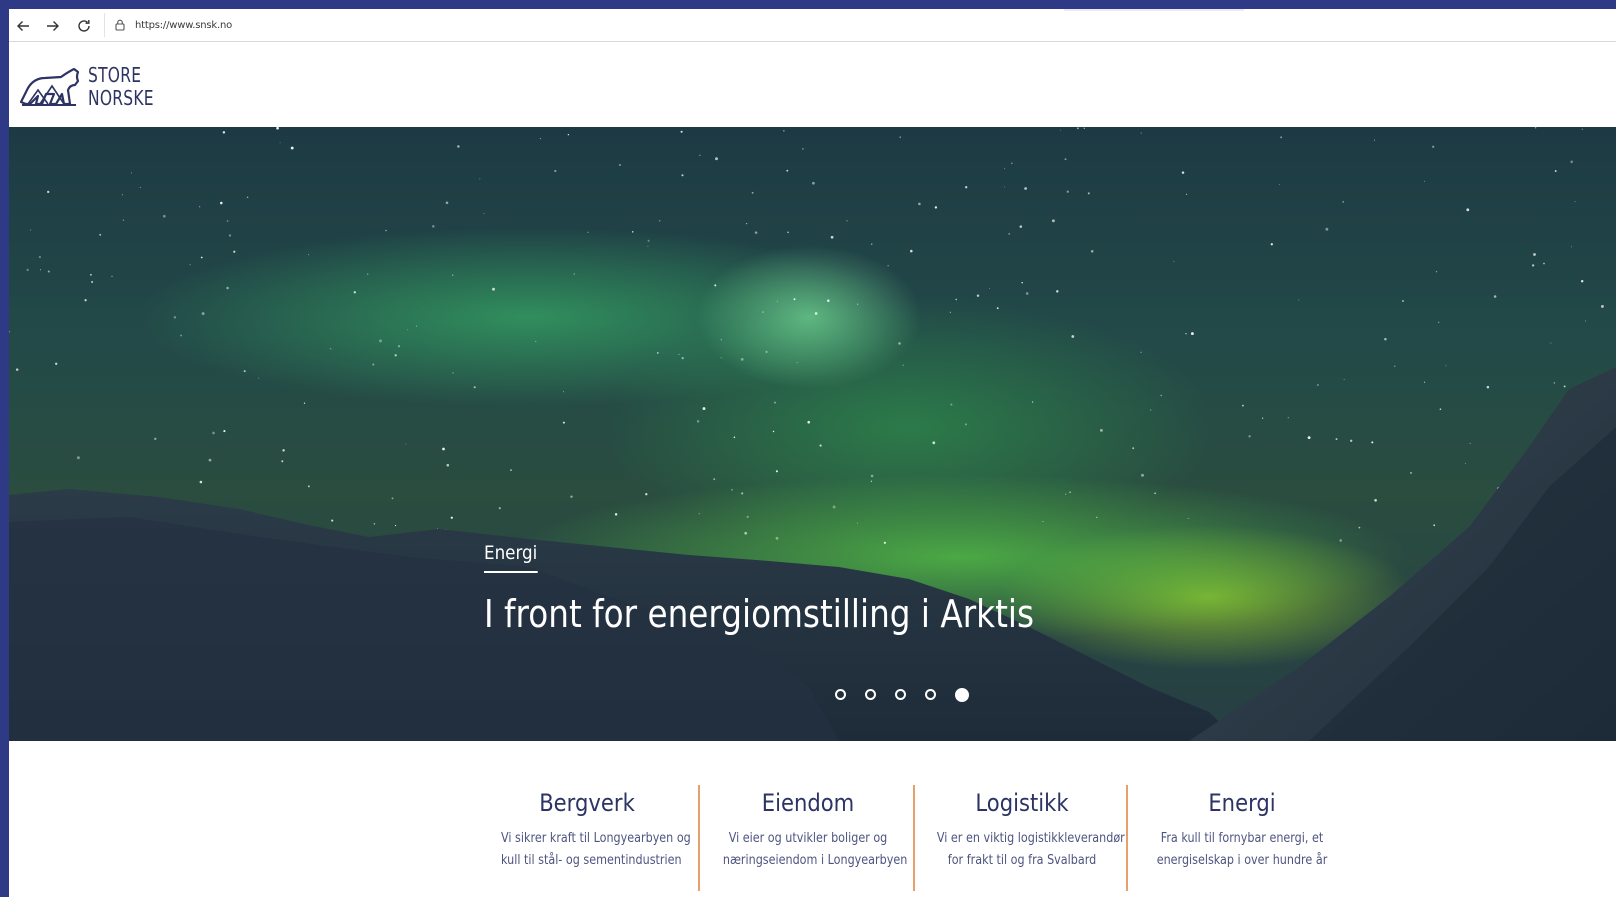 The width and height of the screenshot is (1616, 897). I want to click on logo-wordmark: STORE NORSKE, so click(126, 87).